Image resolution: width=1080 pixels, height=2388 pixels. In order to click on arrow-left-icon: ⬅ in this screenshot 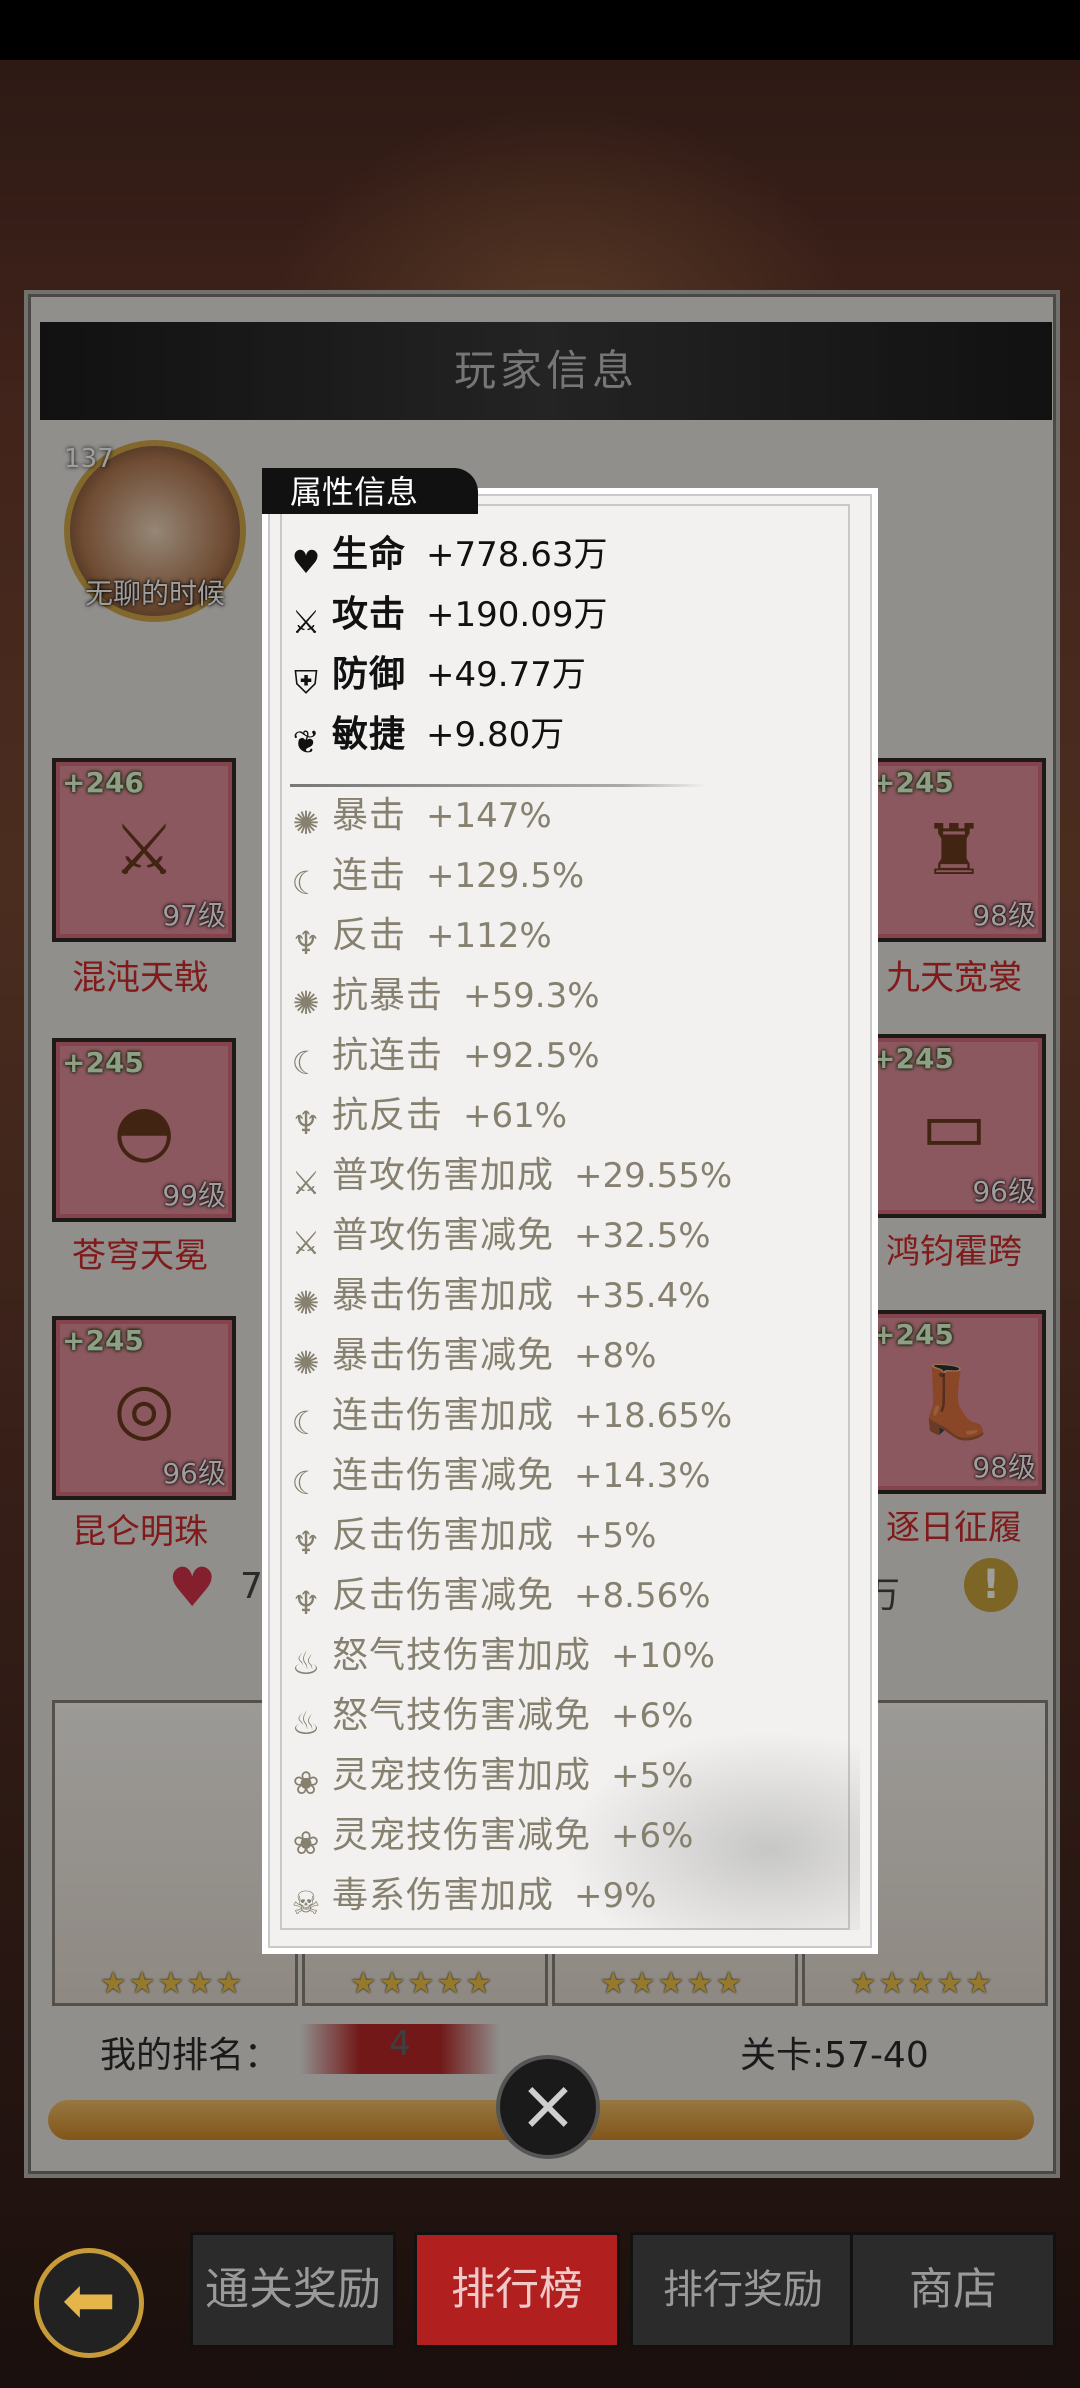, I will do `click(89, 2301)`.